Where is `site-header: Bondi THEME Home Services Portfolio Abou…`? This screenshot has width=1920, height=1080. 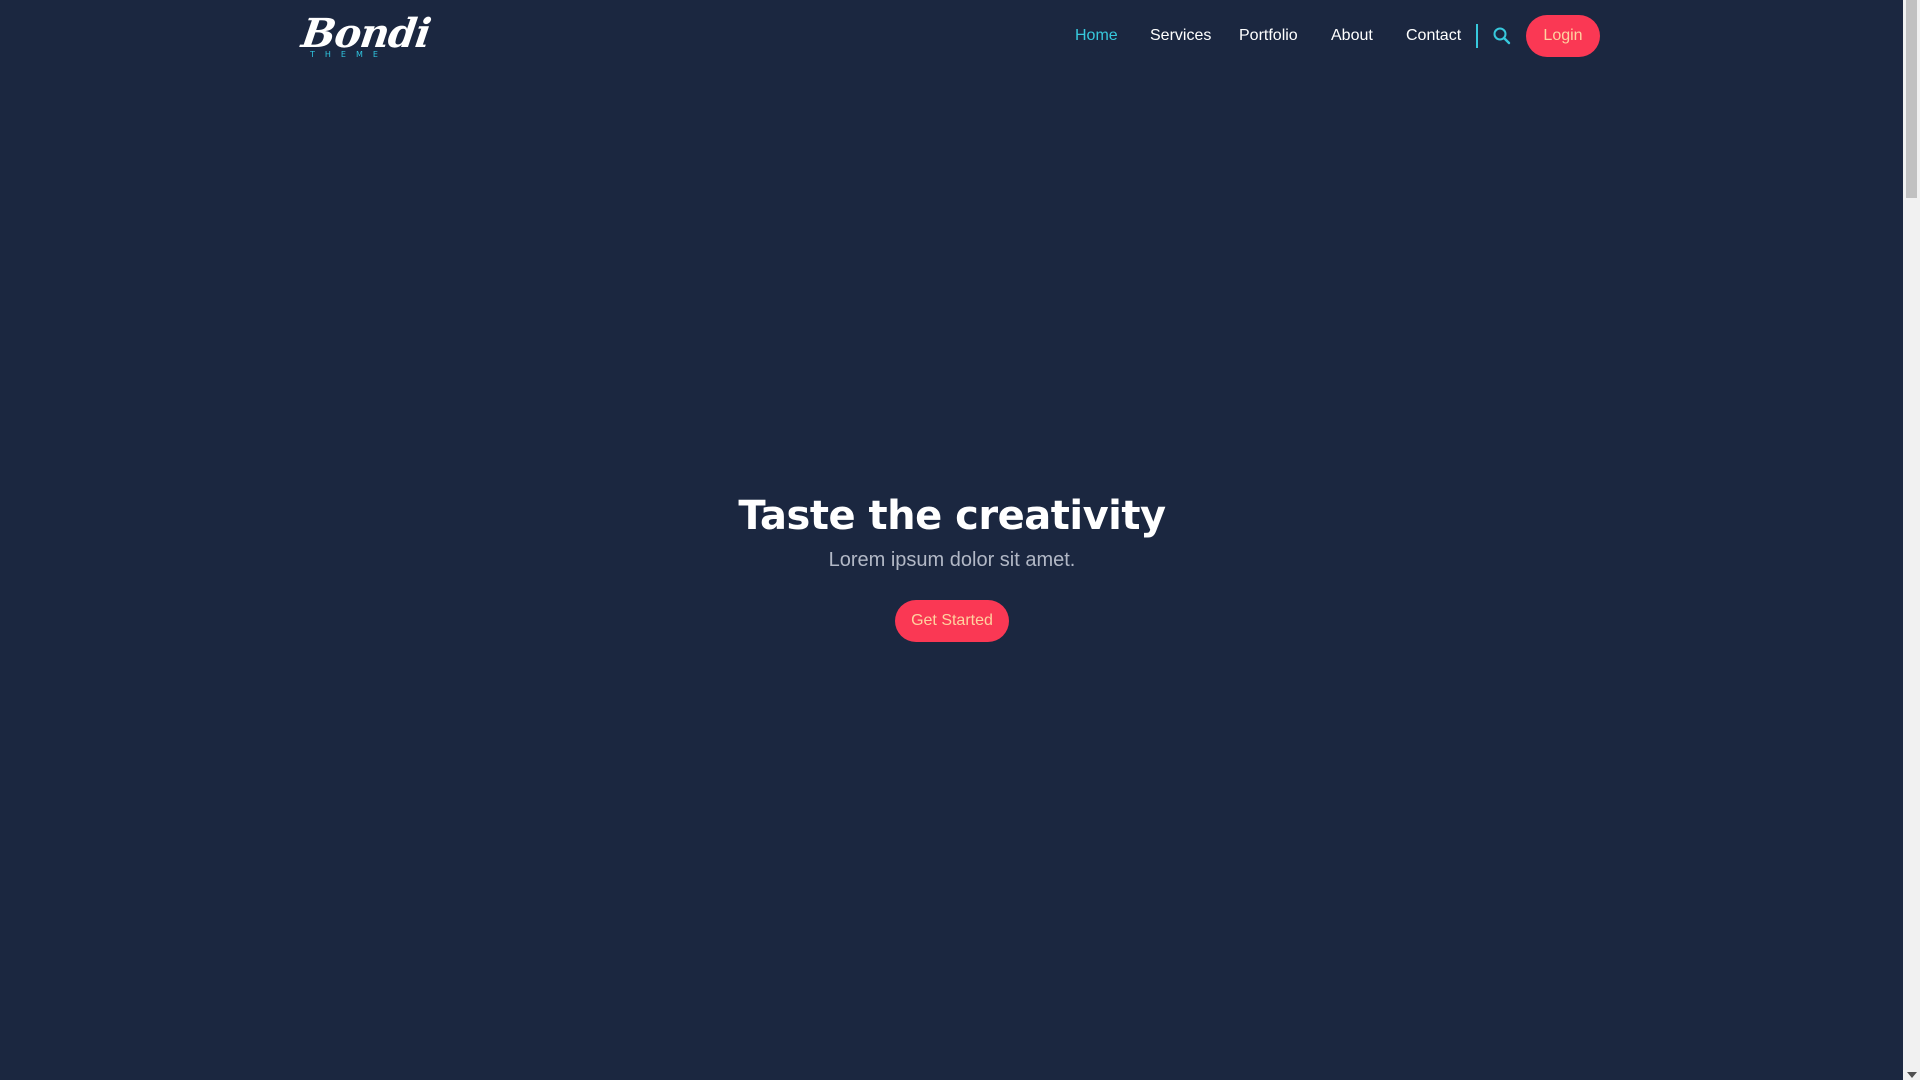 site-header: Bondi THEME Home Services Portfolio Abou… is located at coordinates (950, 36).